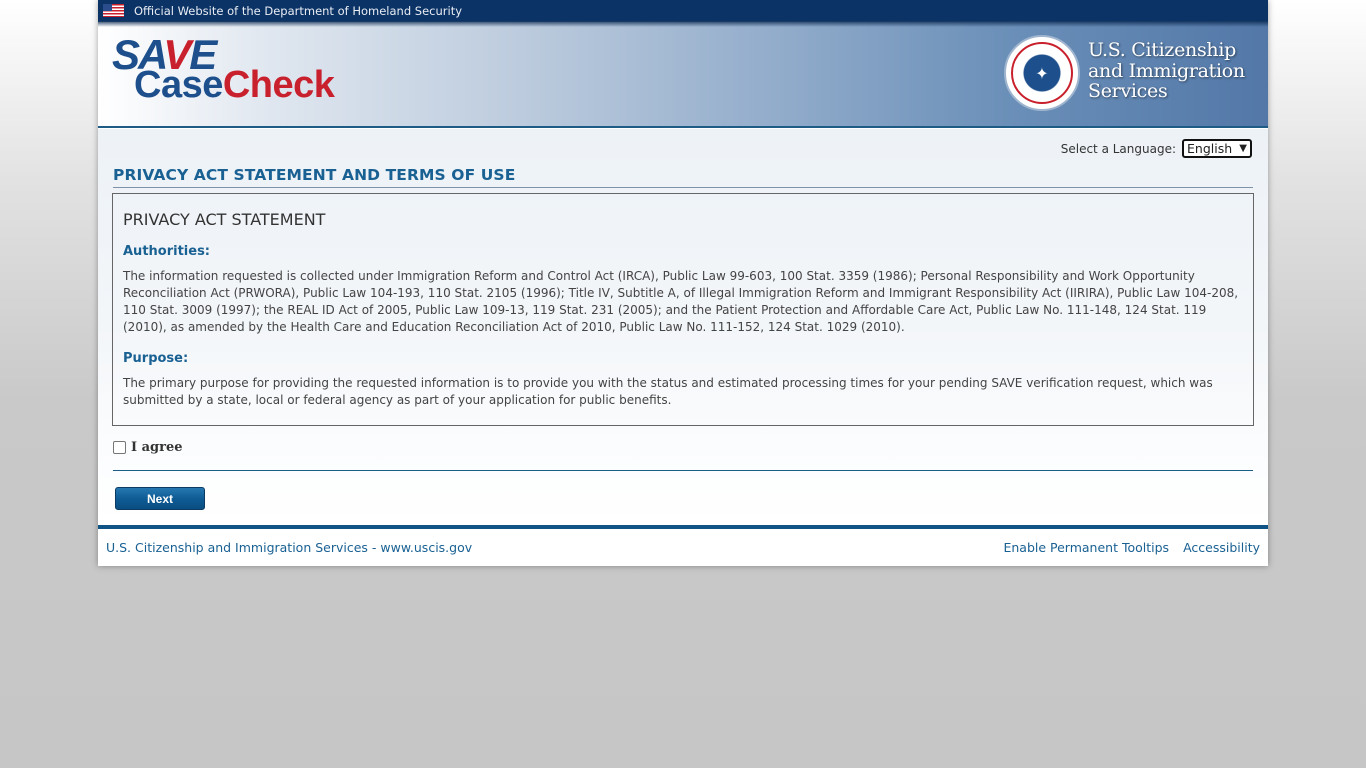 This screenshot has height=768, width=1366. What do you see at coordinates (314, 175) in the screenshot?
I see `page-title: PRIVACY ACT STATEMENT AND TERMS OF USE` at bounding box center [314, 175].